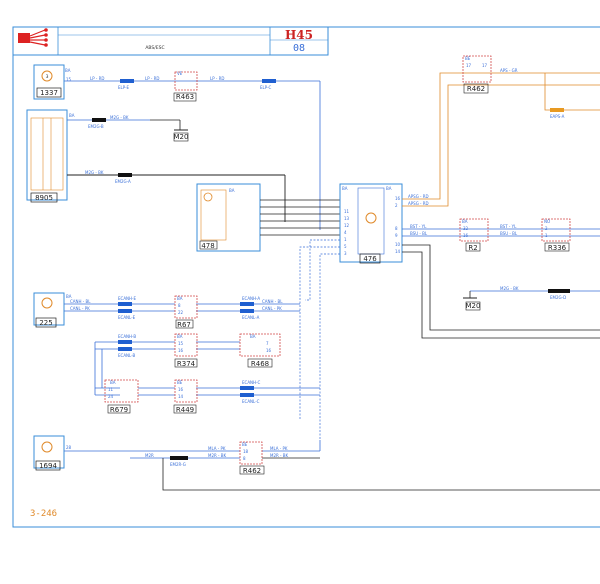 This screenshot has height=584, width=600. I want to click on connector-id-r468: R468, so click(260, 364).